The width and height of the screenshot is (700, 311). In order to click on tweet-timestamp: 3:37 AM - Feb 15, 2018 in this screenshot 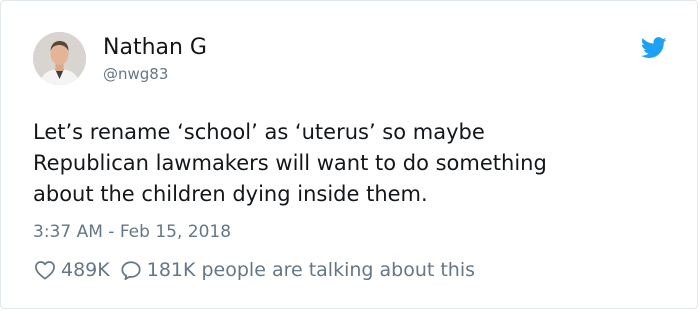, I will do `click(132, 232)`.